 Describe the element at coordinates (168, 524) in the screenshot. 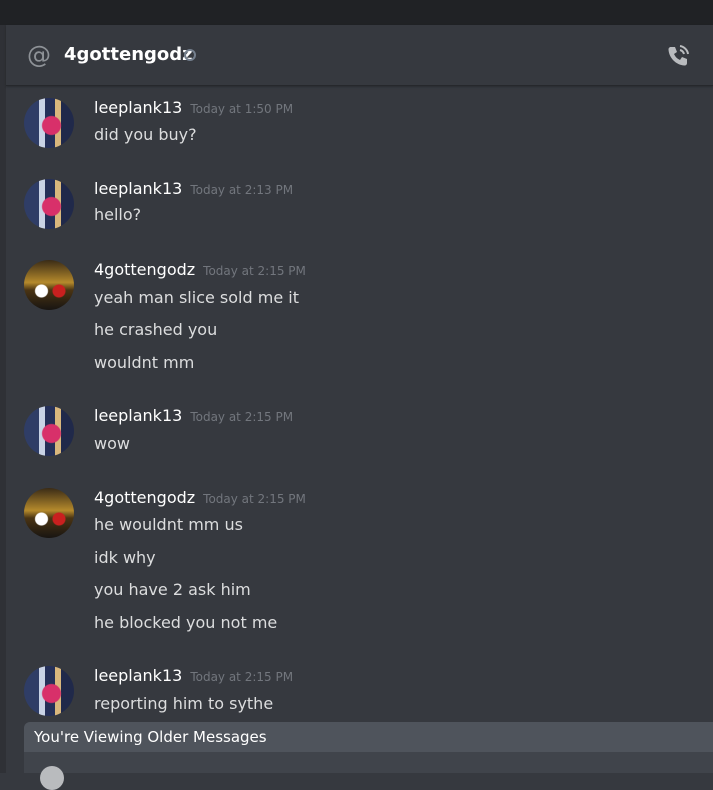

I see `message-text: he wouldnt mm us` at that location.